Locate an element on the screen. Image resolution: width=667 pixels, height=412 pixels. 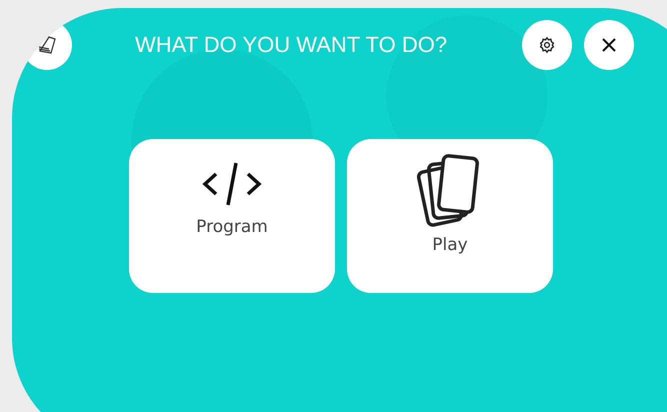
settings-icon is located at coordinates (547, 45).